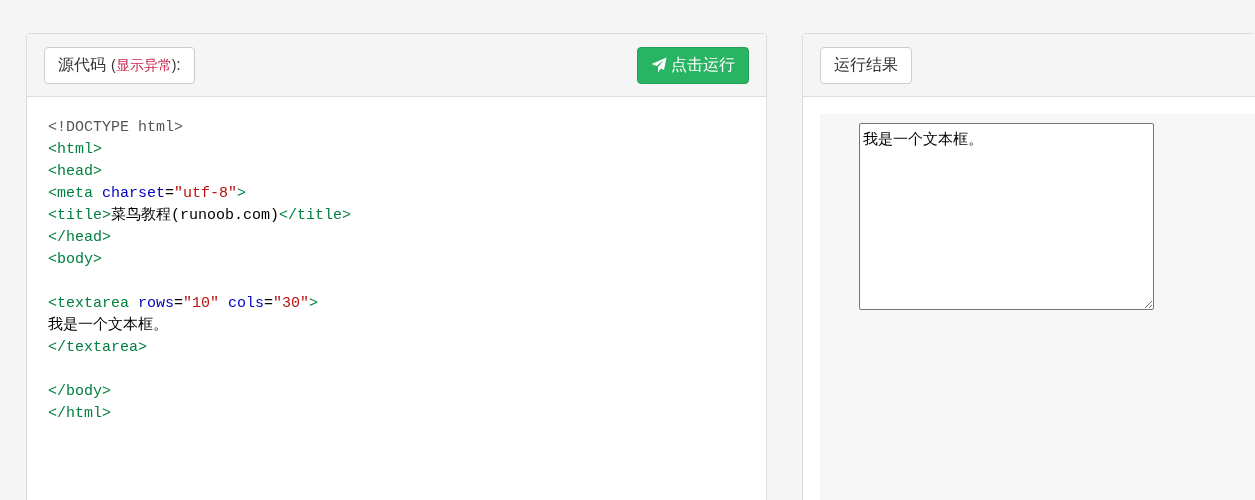  I want to click on code-line: </textarea>, so click(98, 348).